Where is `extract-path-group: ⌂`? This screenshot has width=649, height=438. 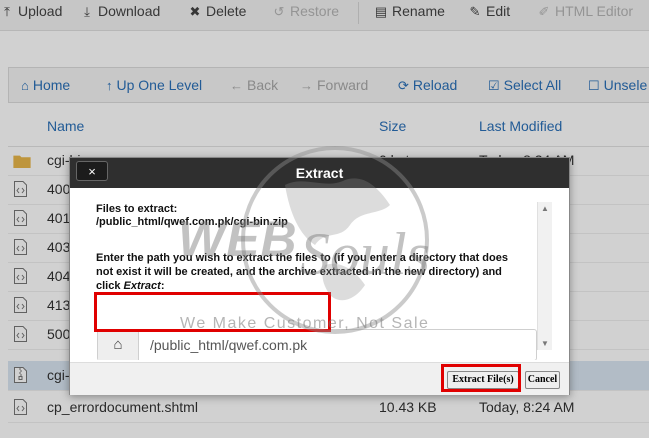
extract-path-group: ⌂ is located at coordinates (317, 344).